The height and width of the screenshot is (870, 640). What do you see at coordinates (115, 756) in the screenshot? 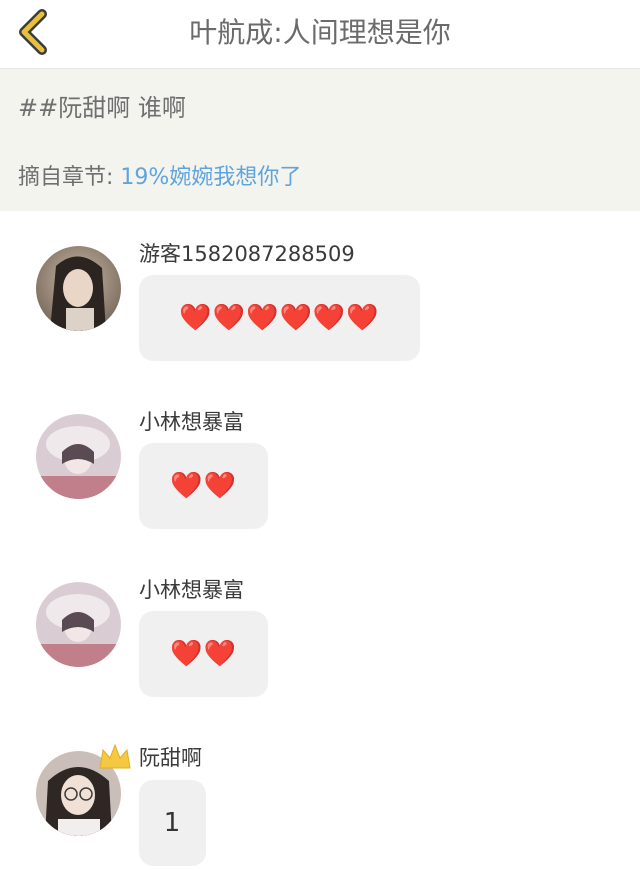
I see `crown-icon` at bounding box center [115, 756].